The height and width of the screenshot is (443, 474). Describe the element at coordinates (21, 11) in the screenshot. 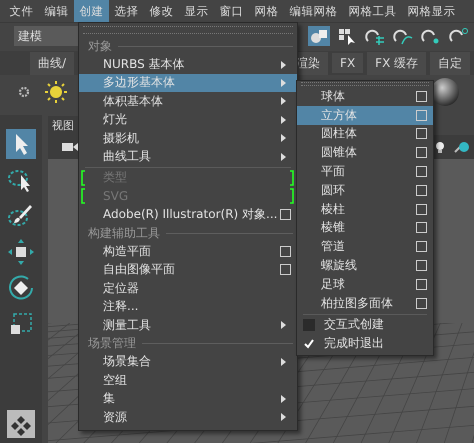

I see `menu-bar-item: 文件` at that location.